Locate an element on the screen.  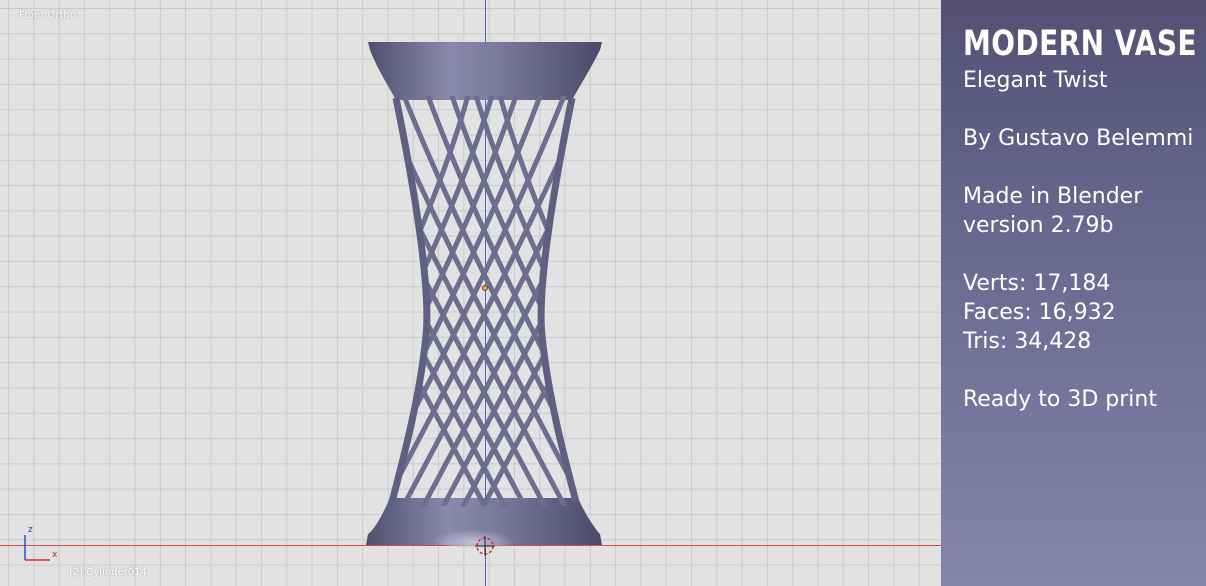
axis-gizmo-icon is located at coordinates (37, 548).